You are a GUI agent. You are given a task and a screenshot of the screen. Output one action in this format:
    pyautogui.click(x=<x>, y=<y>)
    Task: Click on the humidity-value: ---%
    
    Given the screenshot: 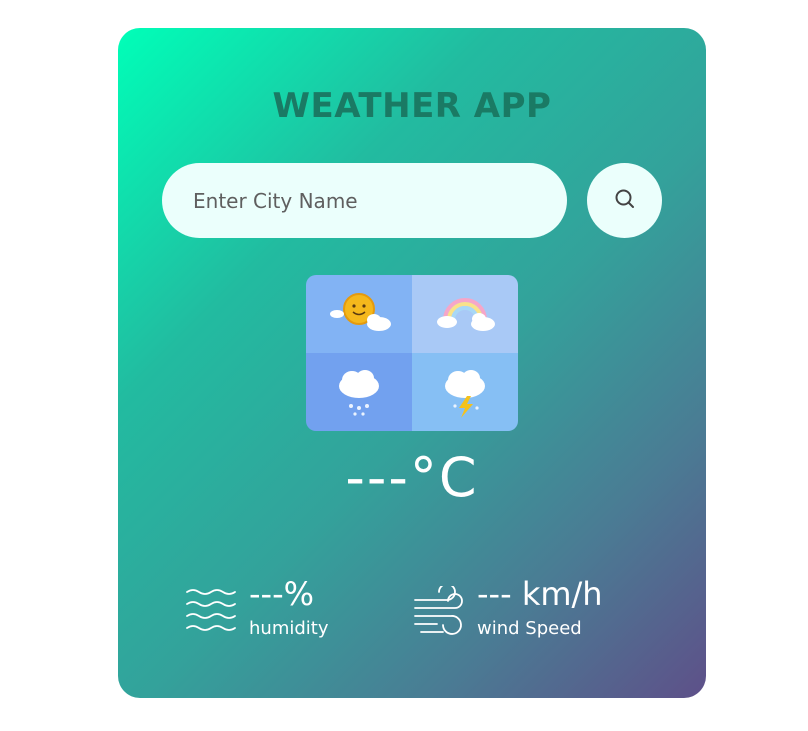 What is the action you would take?
    pyautogui.click(x=282, y=594)
    